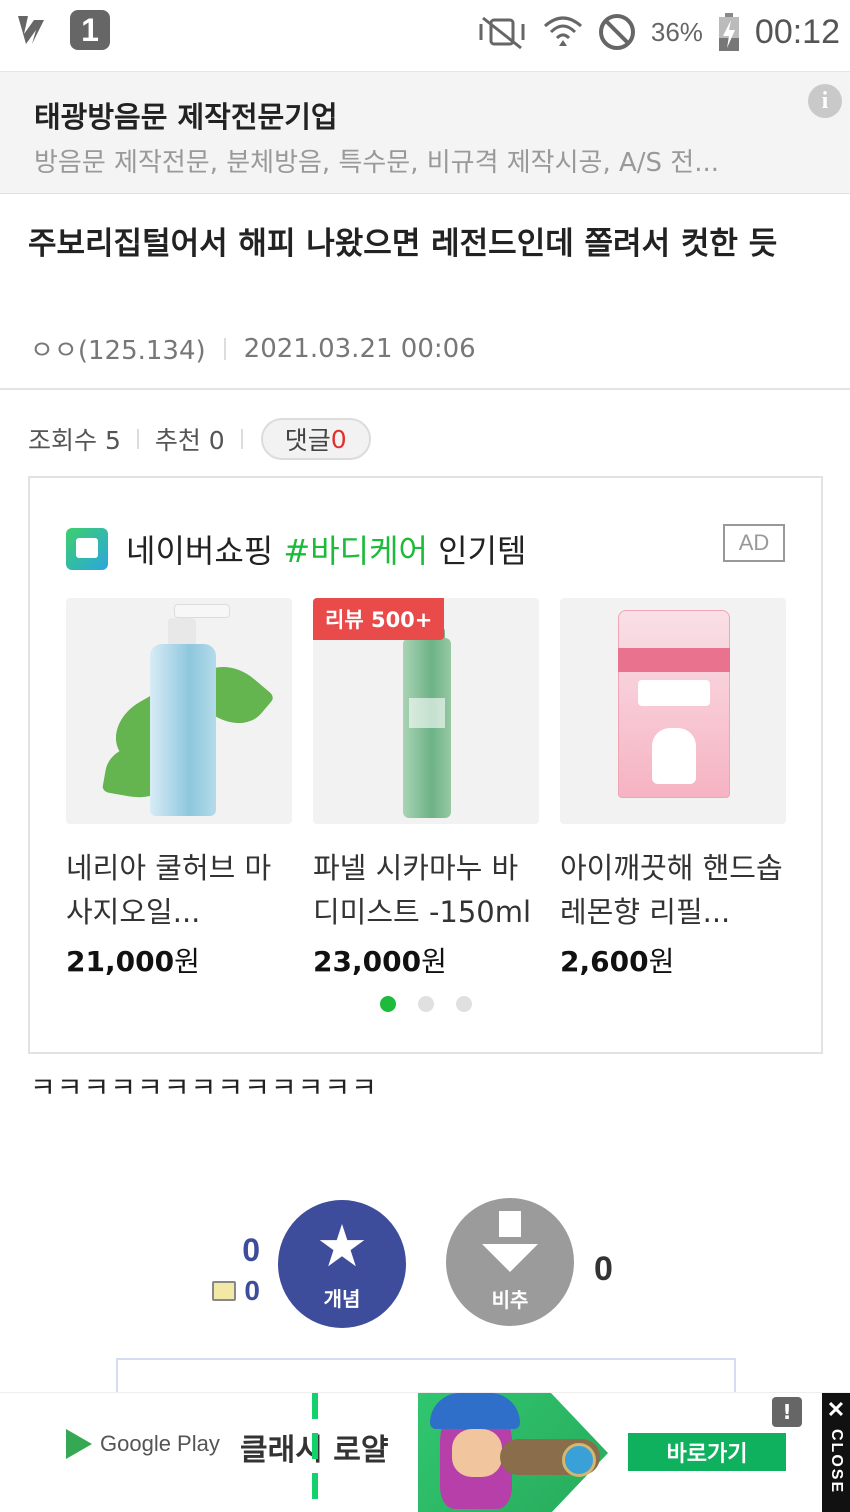  I want to click on carousel-indicator, so click(425, 1004).